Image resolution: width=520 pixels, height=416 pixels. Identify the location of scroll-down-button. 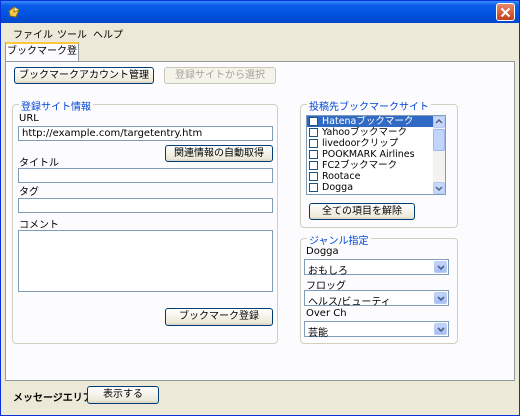
(439, 188).